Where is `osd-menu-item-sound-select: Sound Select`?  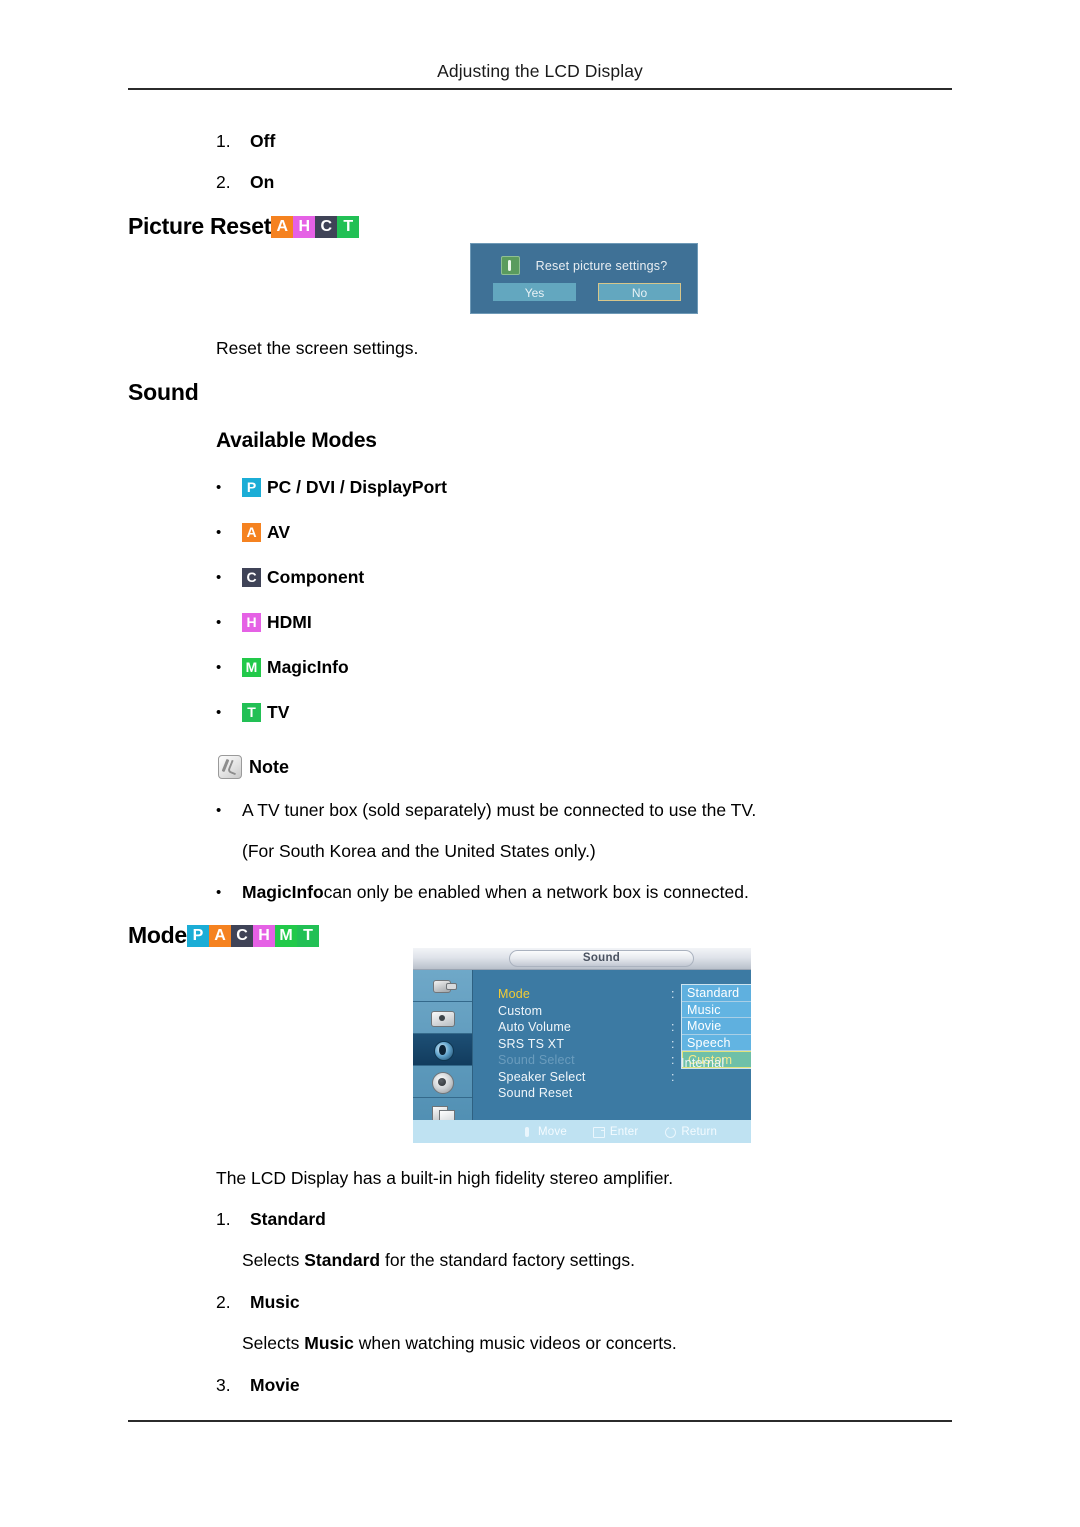 osd-menu-item-sound-select: Sound Select is located at coordinates (536, 1060).